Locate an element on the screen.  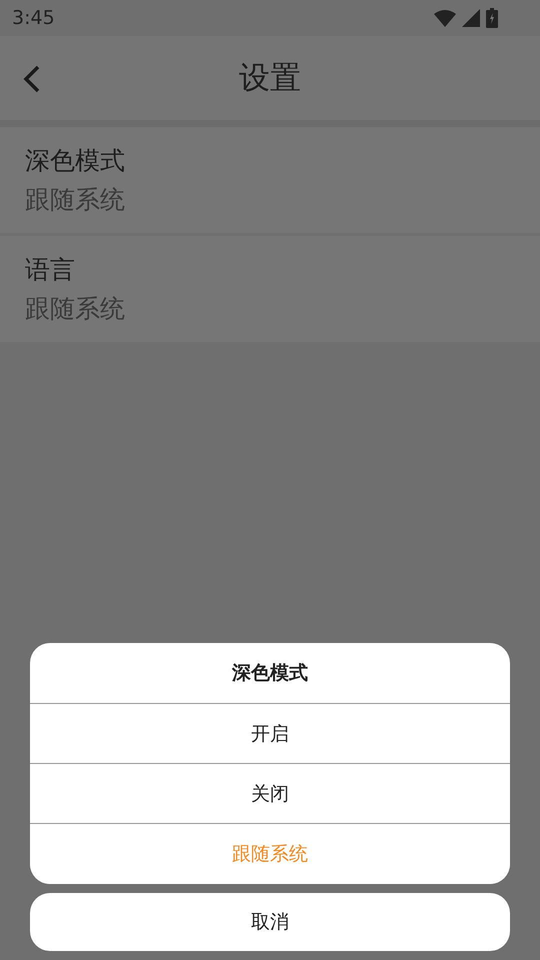
setting-label: 语言 is located at coordinates (50, 270).